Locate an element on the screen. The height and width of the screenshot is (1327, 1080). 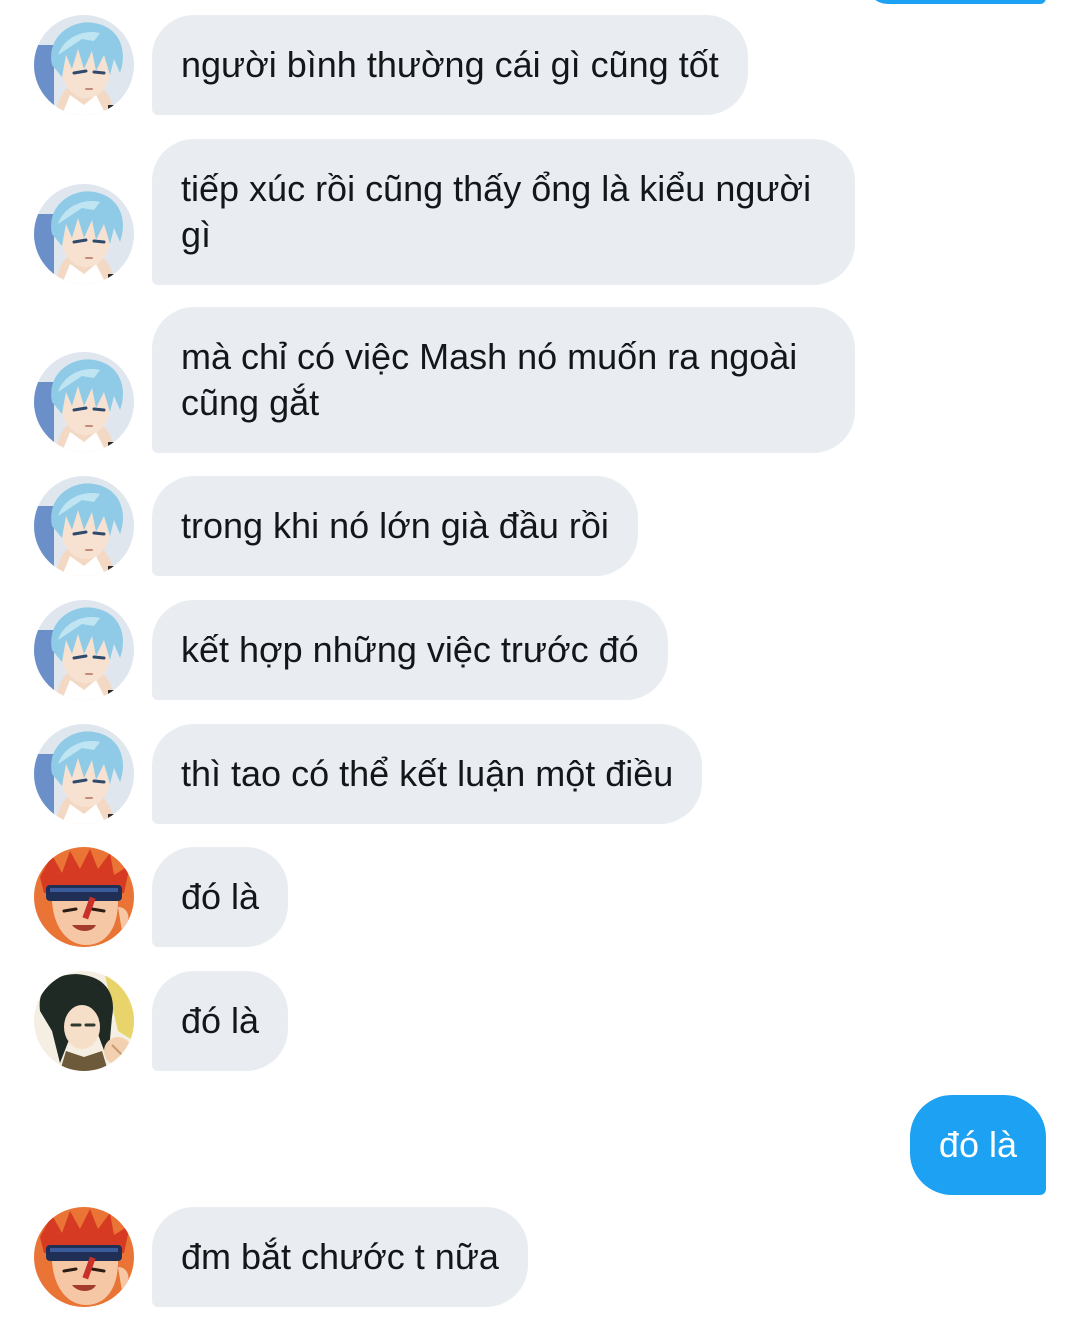
message-bubble-received: người bình thường cái gì cũng tốt is located at coordinates (450, 65).